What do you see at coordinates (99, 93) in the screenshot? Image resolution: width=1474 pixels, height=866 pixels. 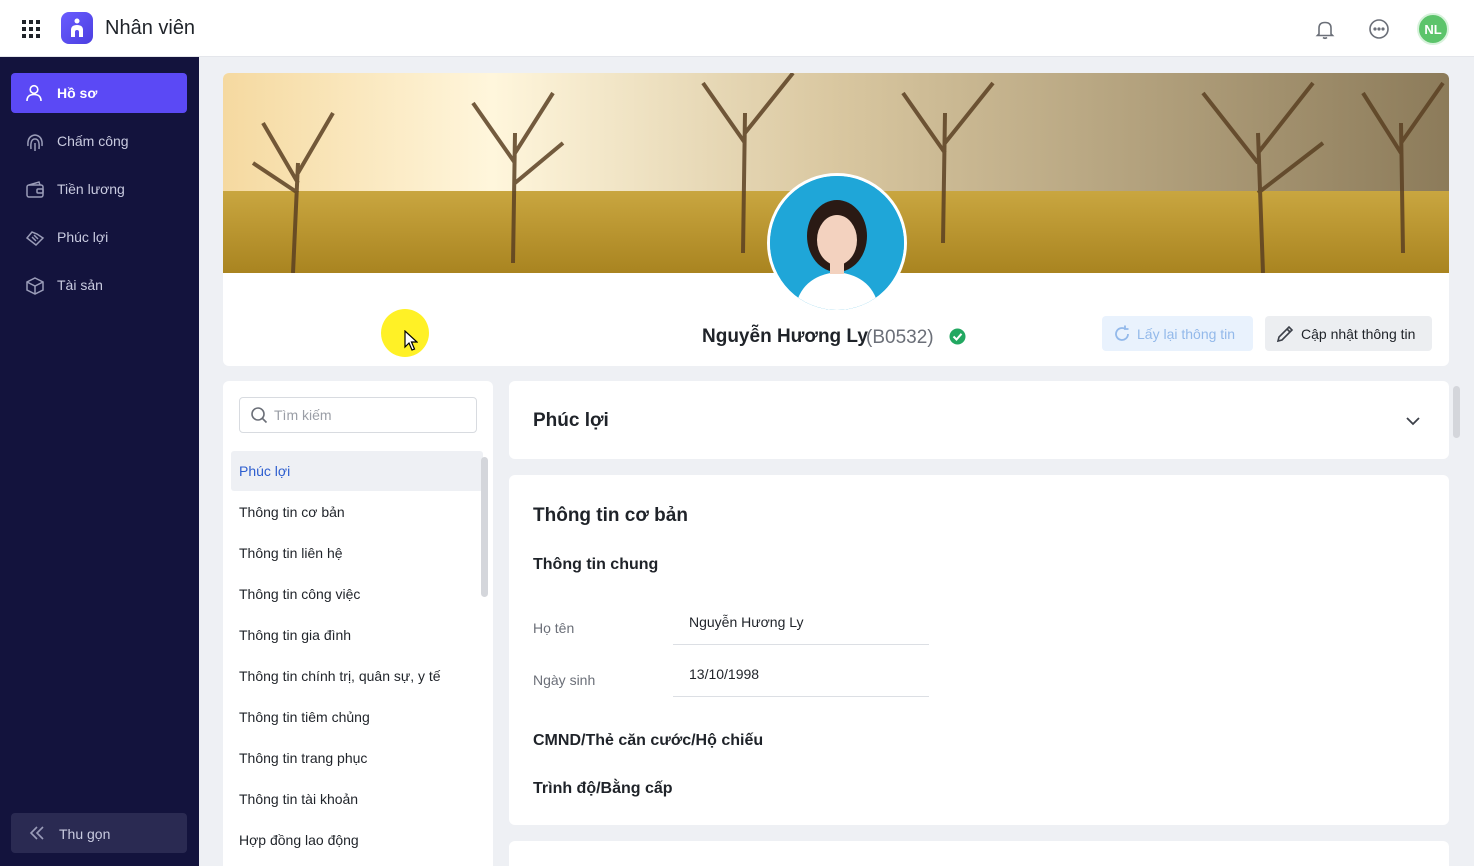 I see `sidebar-item-profile: Hồ sơ` at bounding box center [99, 93].